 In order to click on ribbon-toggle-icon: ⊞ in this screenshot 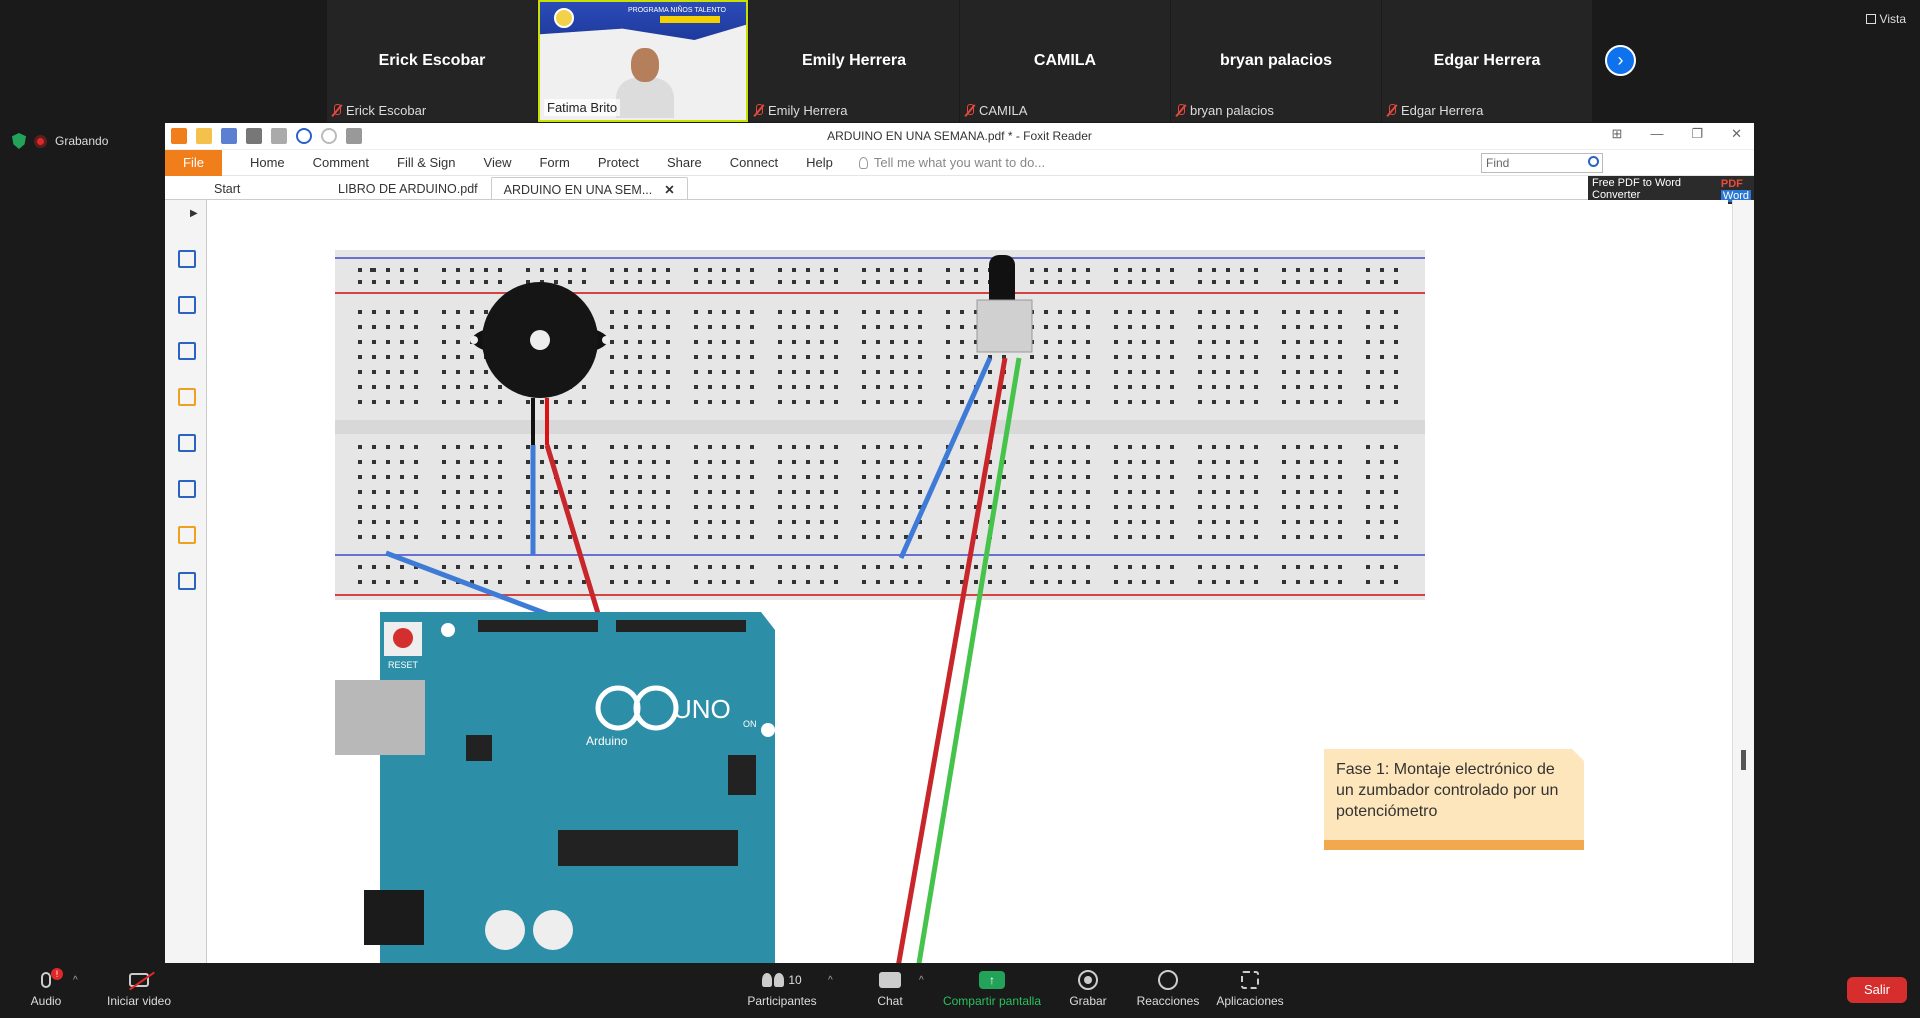, I will do `click(1617, 134)`.